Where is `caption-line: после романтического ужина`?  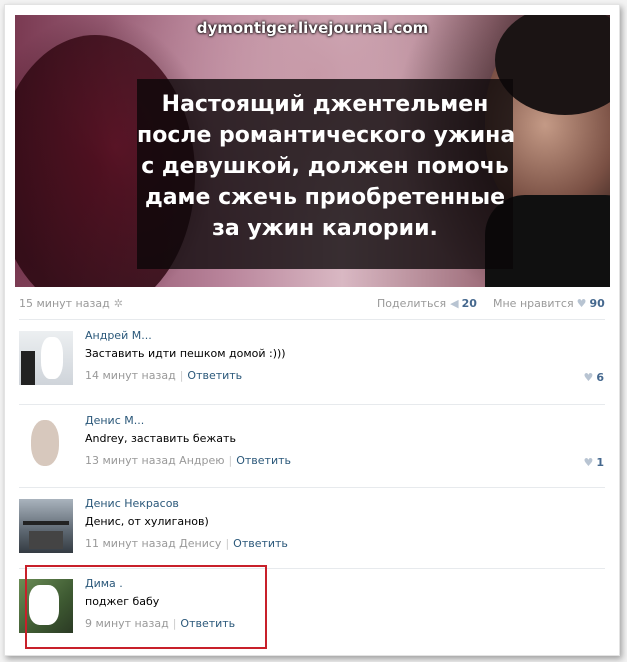
caption-line: после романтического ужина is located at coordinates (326, 135).